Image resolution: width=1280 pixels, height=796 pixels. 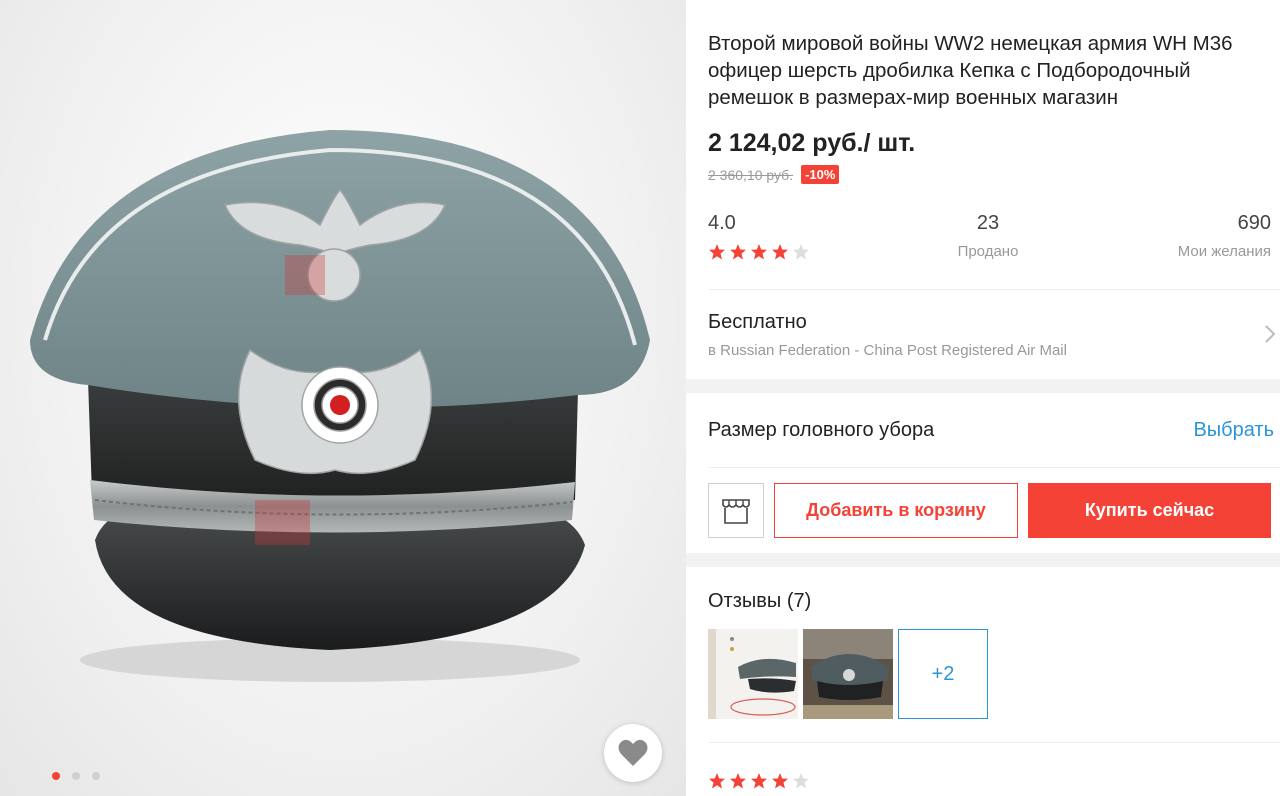 I want to click on wishlist-stat: 690 Мои желания, so click(x=1224, y=236).